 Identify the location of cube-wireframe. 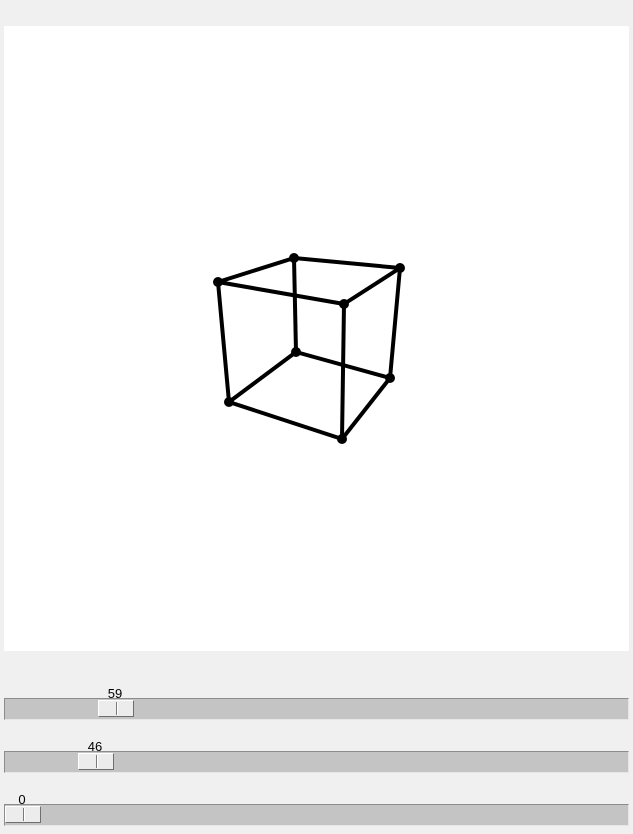
(309, 348).